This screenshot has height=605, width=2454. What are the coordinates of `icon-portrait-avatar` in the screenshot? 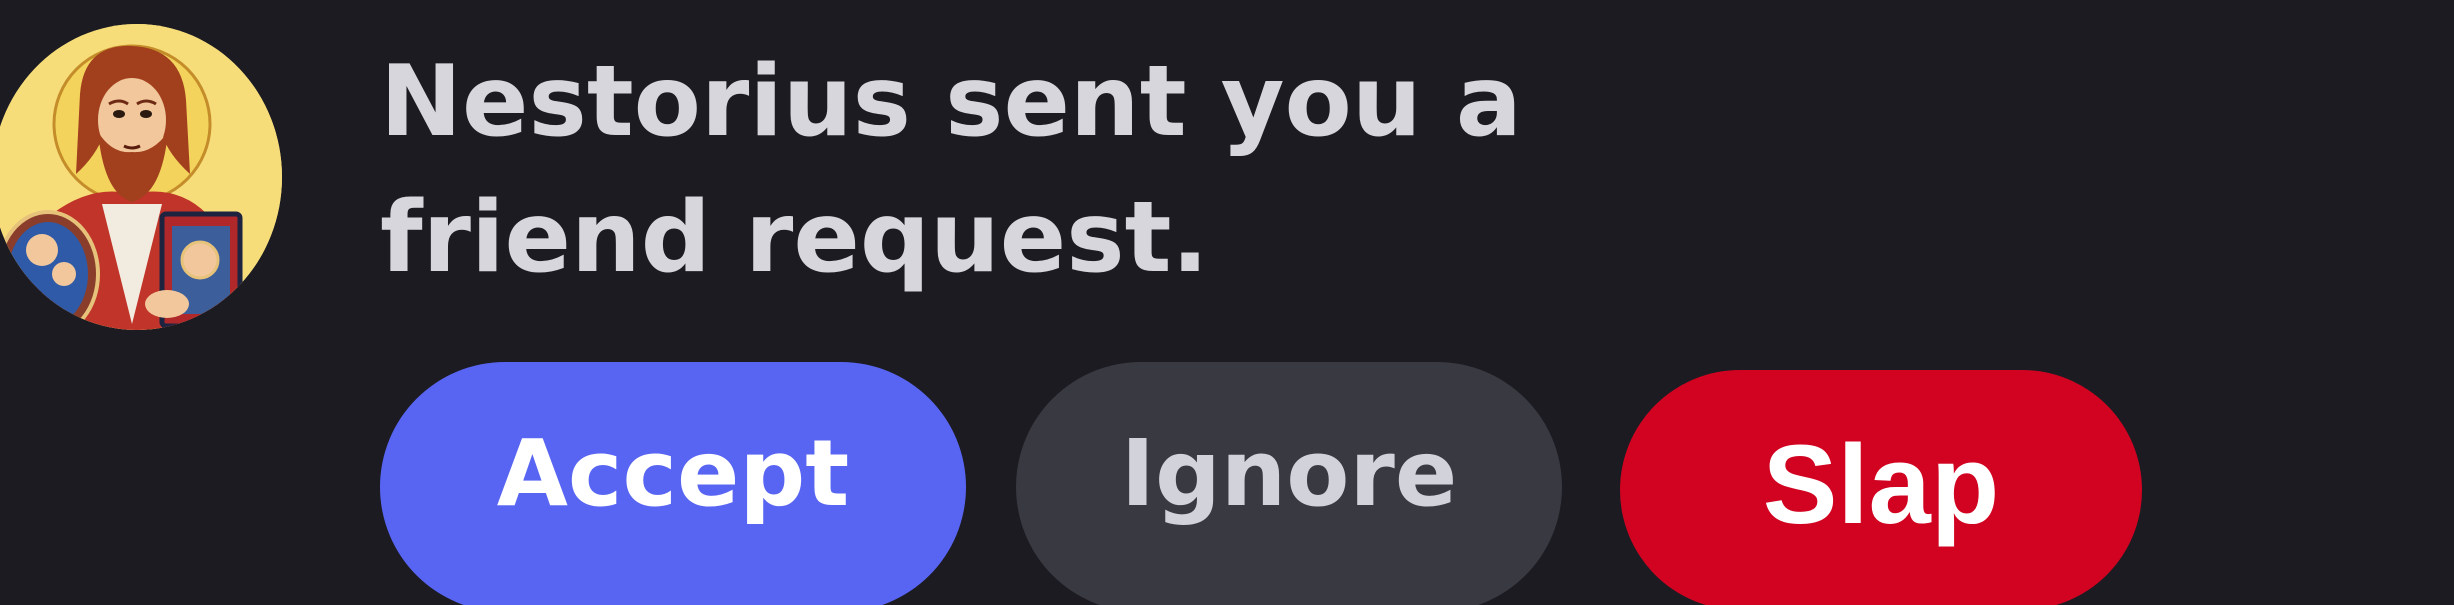 It's located at (141, 177).